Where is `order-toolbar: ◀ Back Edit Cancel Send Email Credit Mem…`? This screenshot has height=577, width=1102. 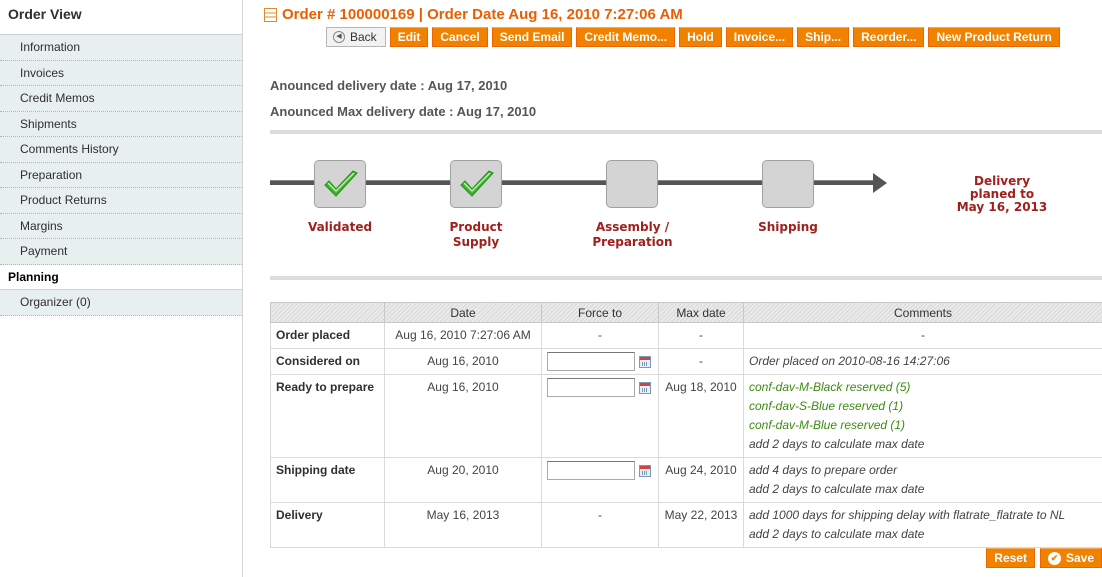
order-toolbar: ◀ Back Edit Cancel Send Email Credit Mem… is located at coordinates (693, 37).